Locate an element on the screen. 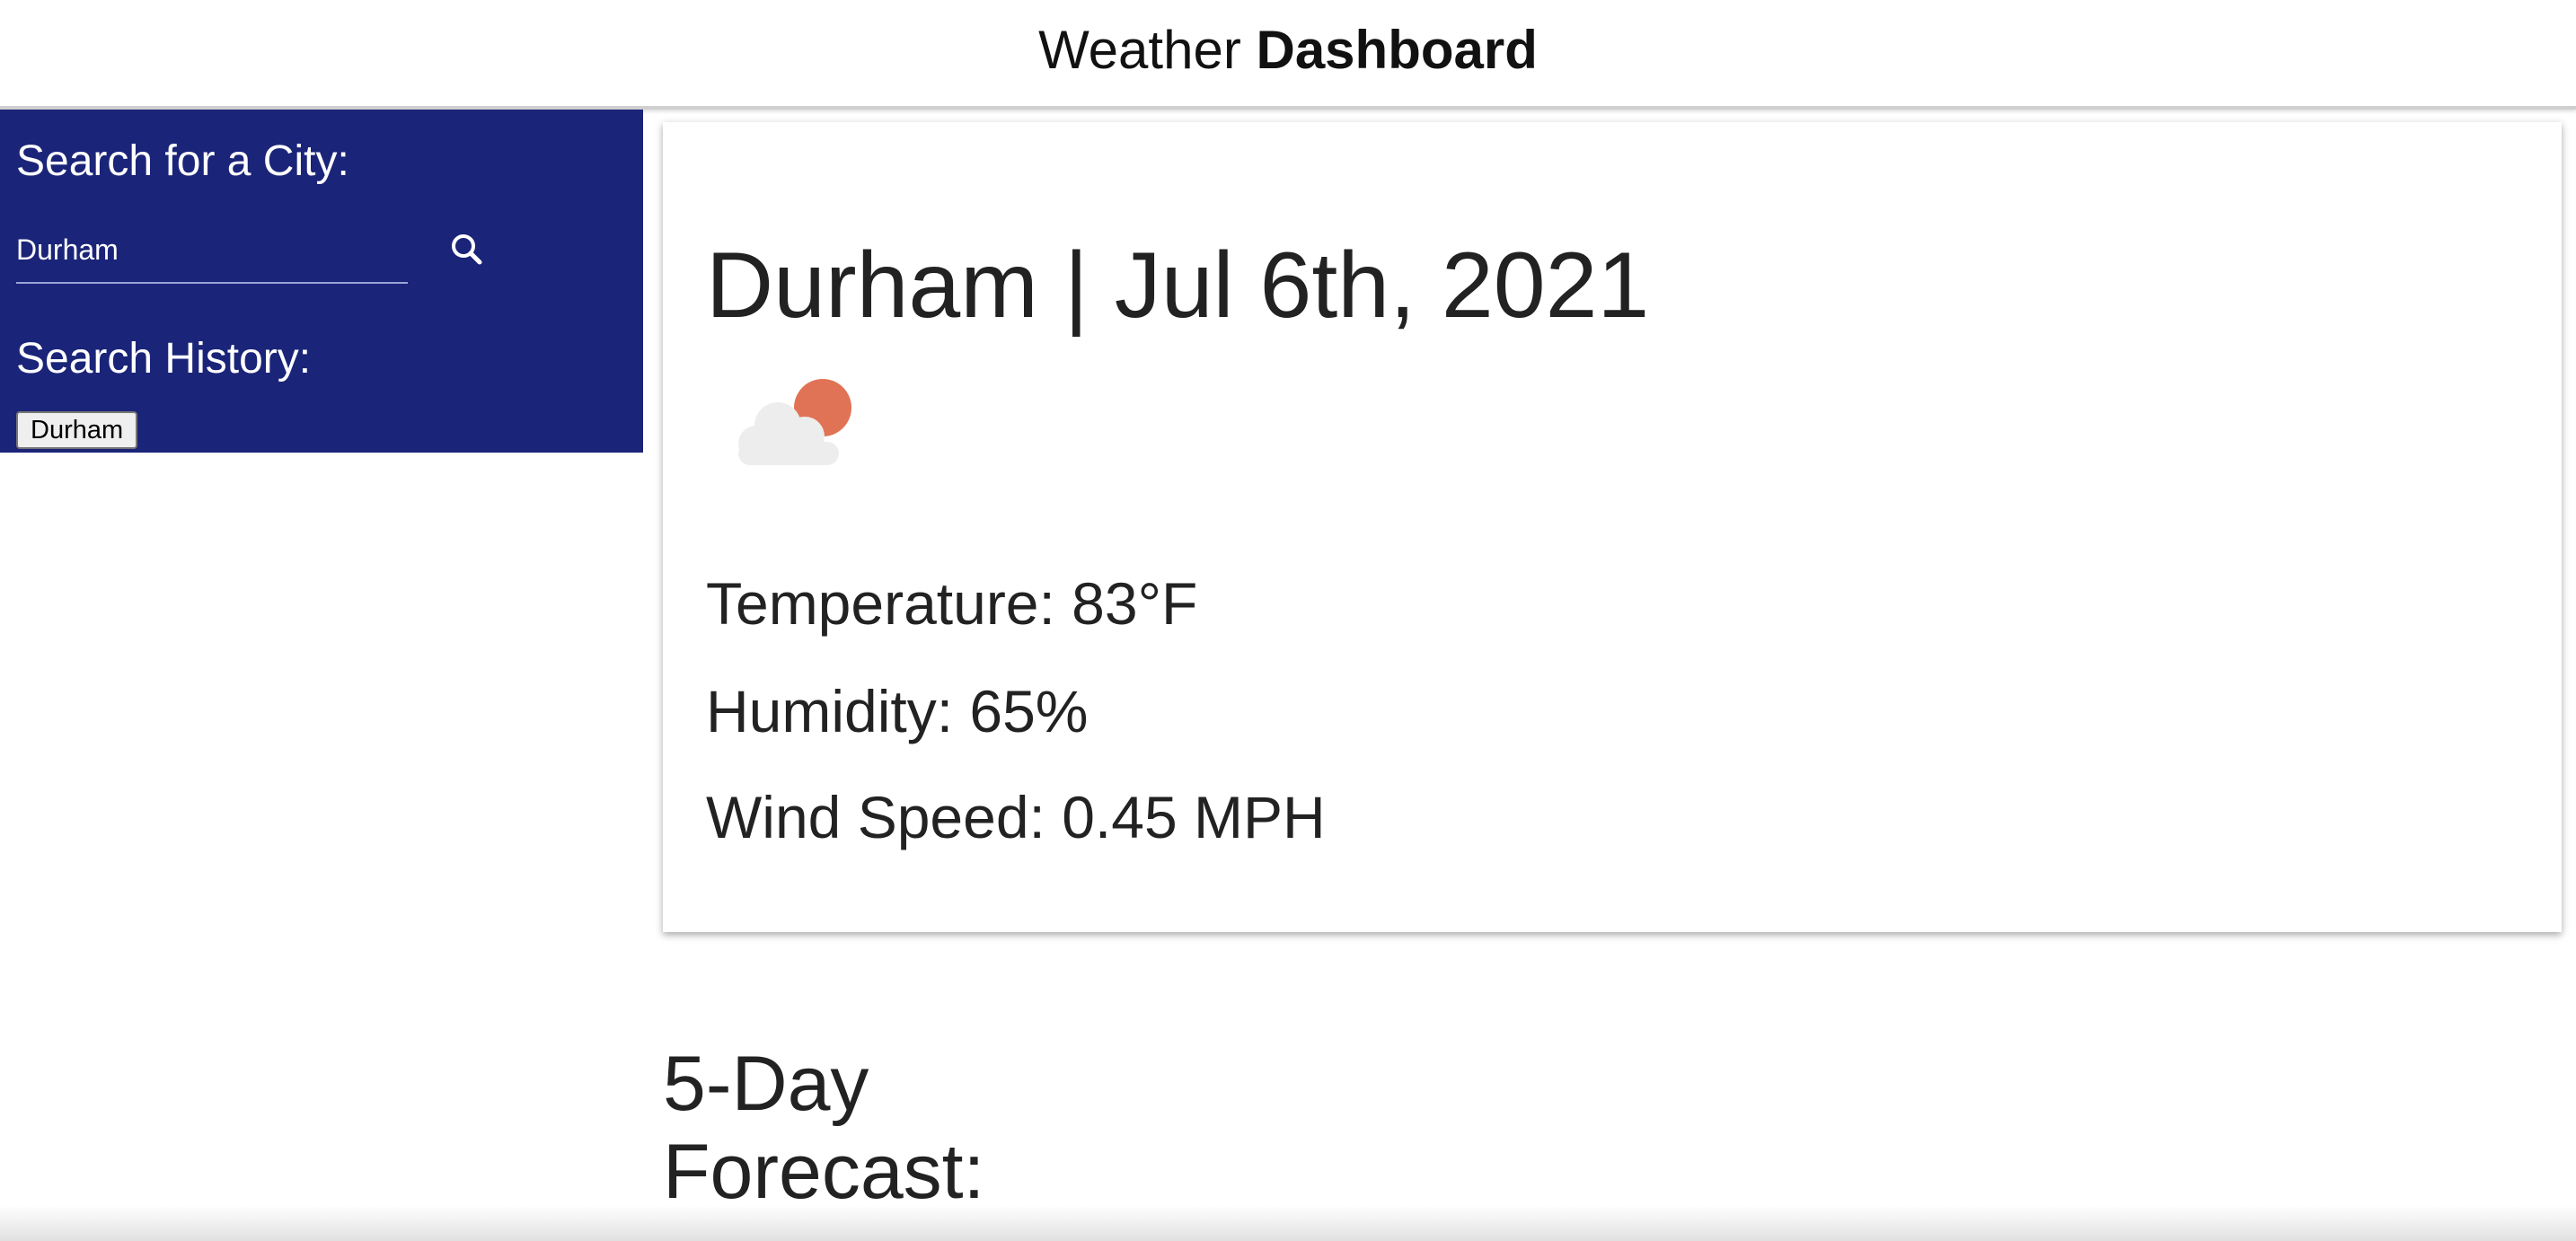 This screenshot has width=2576, height=1241. app-header: Weather Dashboard is located at coordinates (1288, 55).